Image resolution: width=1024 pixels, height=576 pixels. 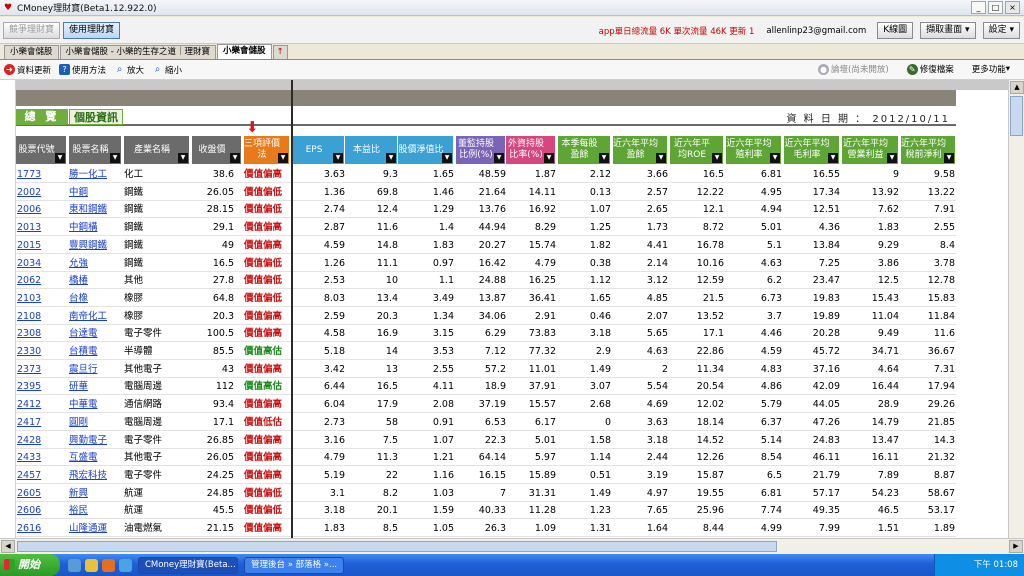 What do you see at coordinates (754, 150) in the screenshot?
I see `column-header: 近六年平均殖利率 ▼` at bounding box center [754, 150].